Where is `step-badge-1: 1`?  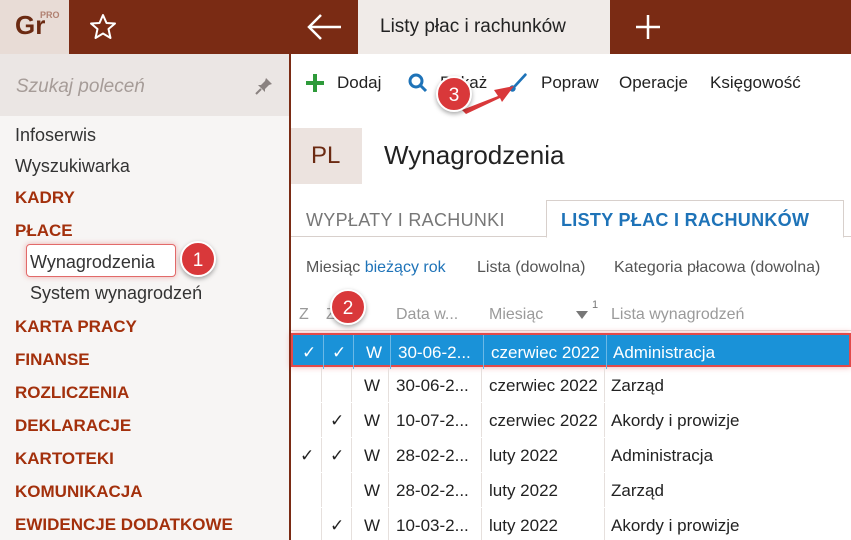
step-badge-1: 1 is located at coordinates (198, 259).